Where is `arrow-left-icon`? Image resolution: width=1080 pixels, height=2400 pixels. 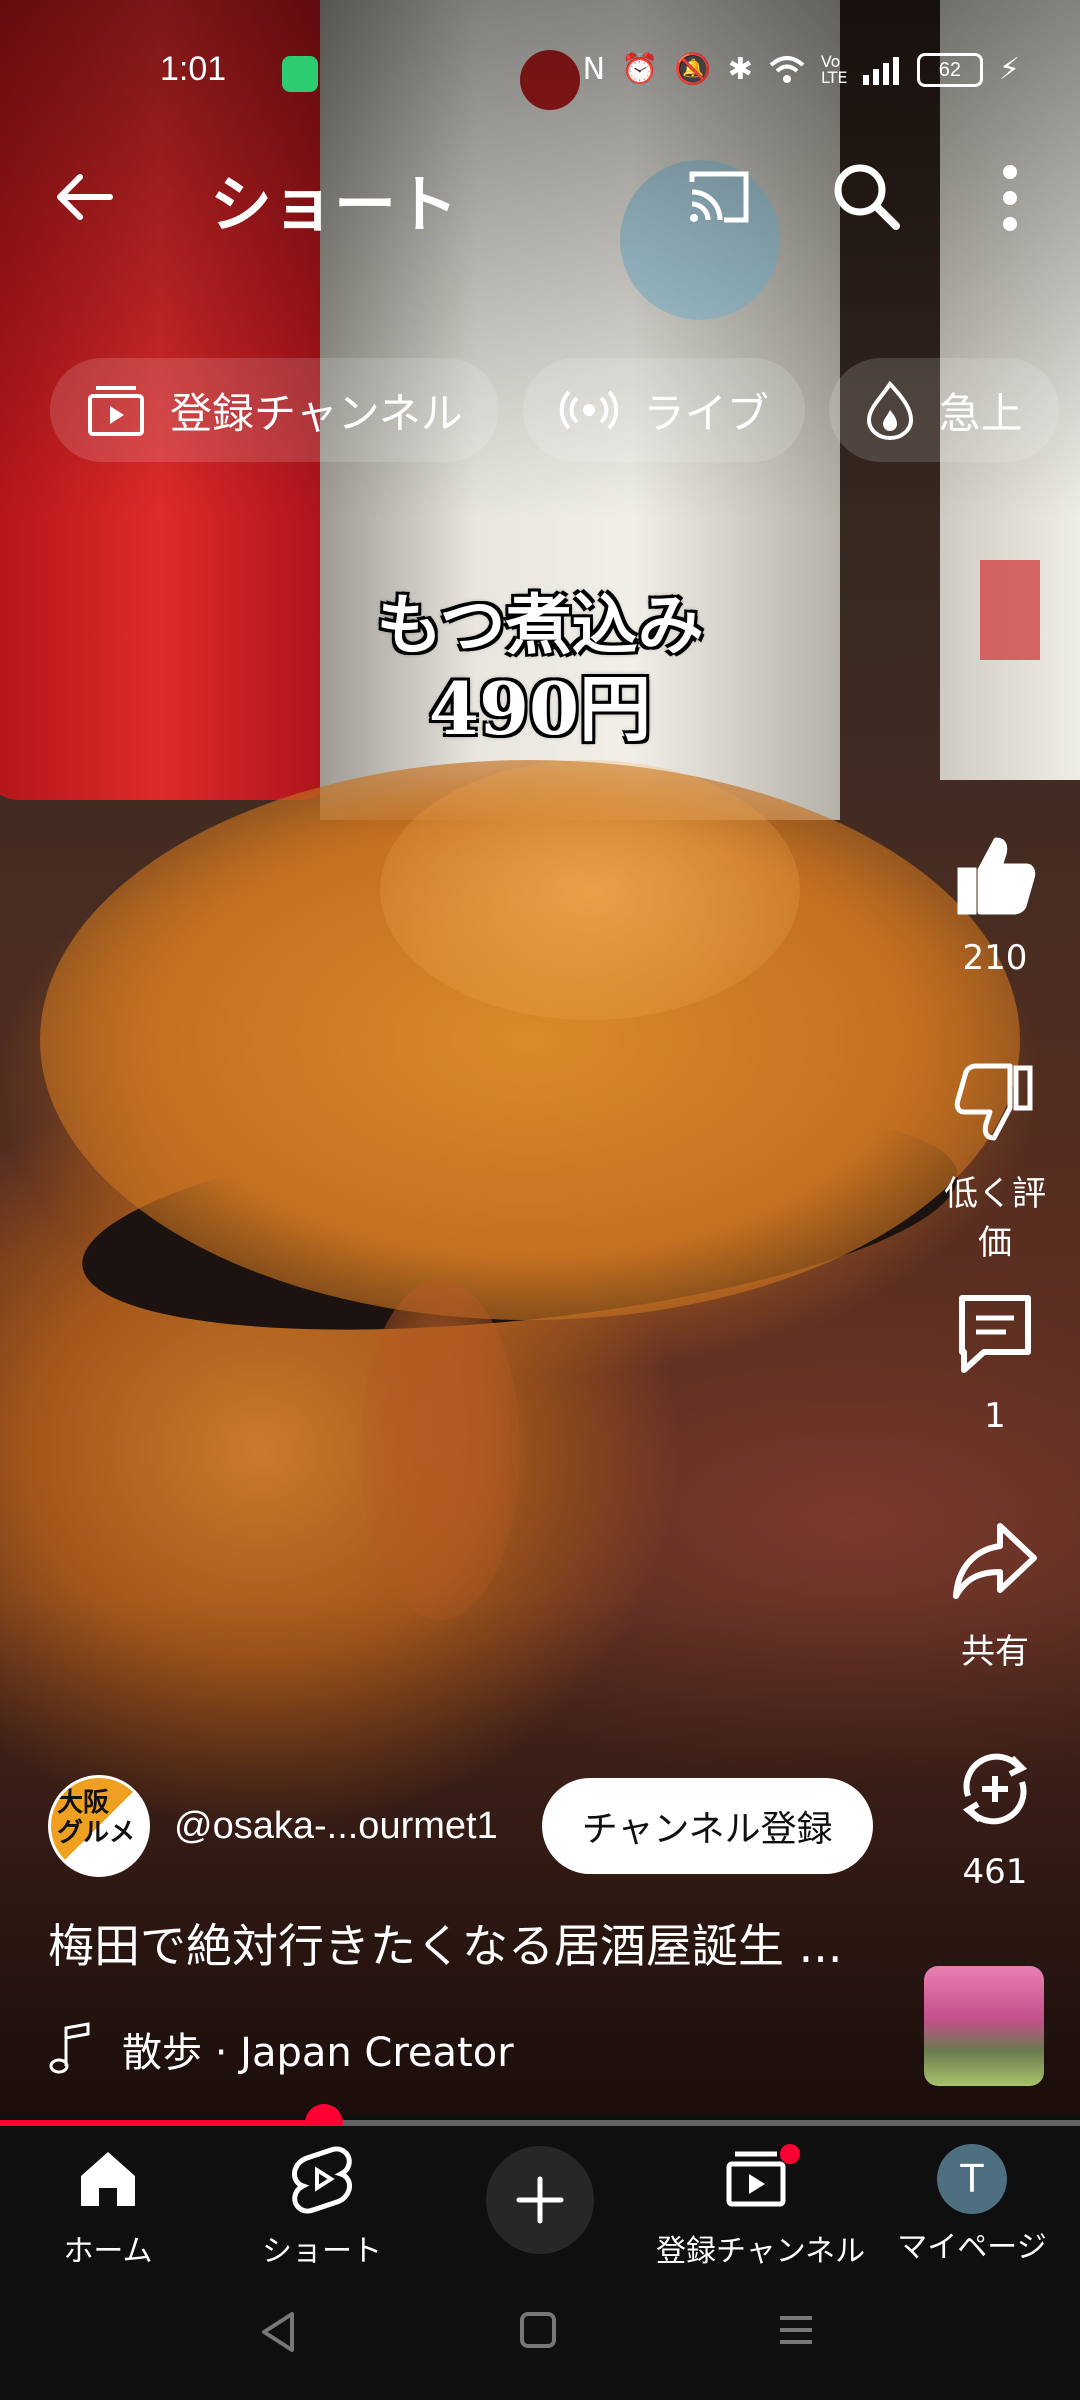
arrow-left-icon is located at coordinates (85, 197).